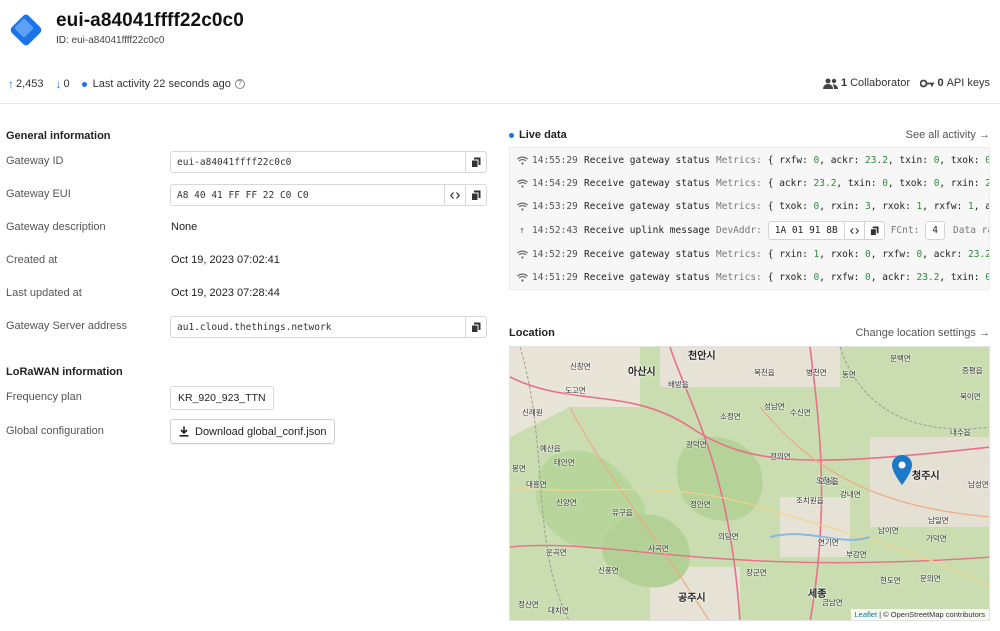 This screenshot has height=631, width=1000. What do you see at coordinates (555, 230) in the screenshot?
I see `event-time: 14:52:43` at bounding box center [555, 230].